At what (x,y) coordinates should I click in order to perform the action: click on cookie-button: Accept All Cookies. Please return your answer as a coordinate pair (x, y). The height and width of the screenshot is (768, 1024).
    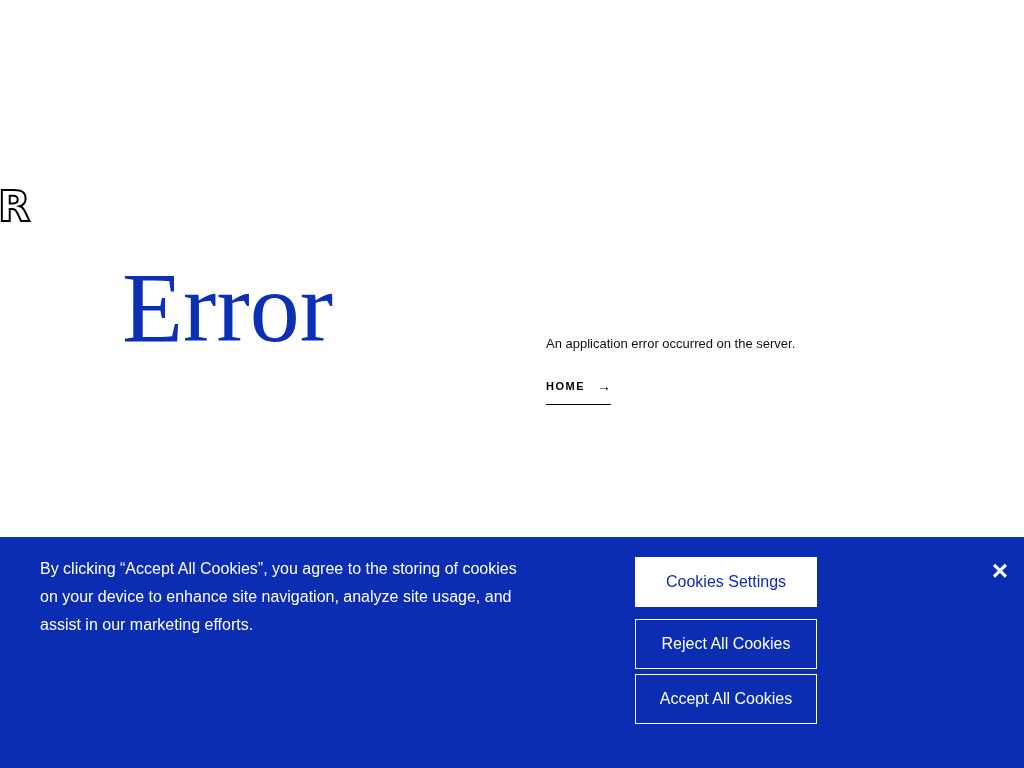
    Looking at the image, I should click on (726, 699).